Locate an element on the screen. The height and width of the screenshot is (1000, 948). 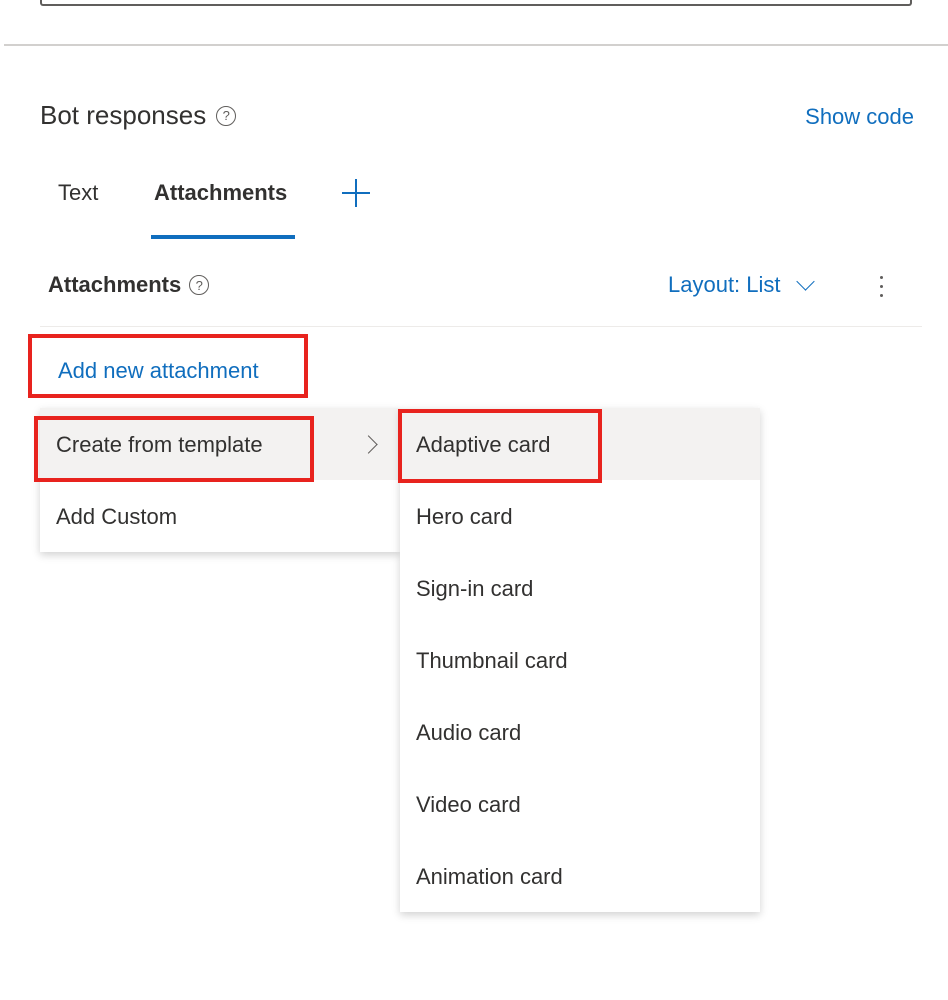
submenu-item-label: Audio card is located at coordinates (469, 732).